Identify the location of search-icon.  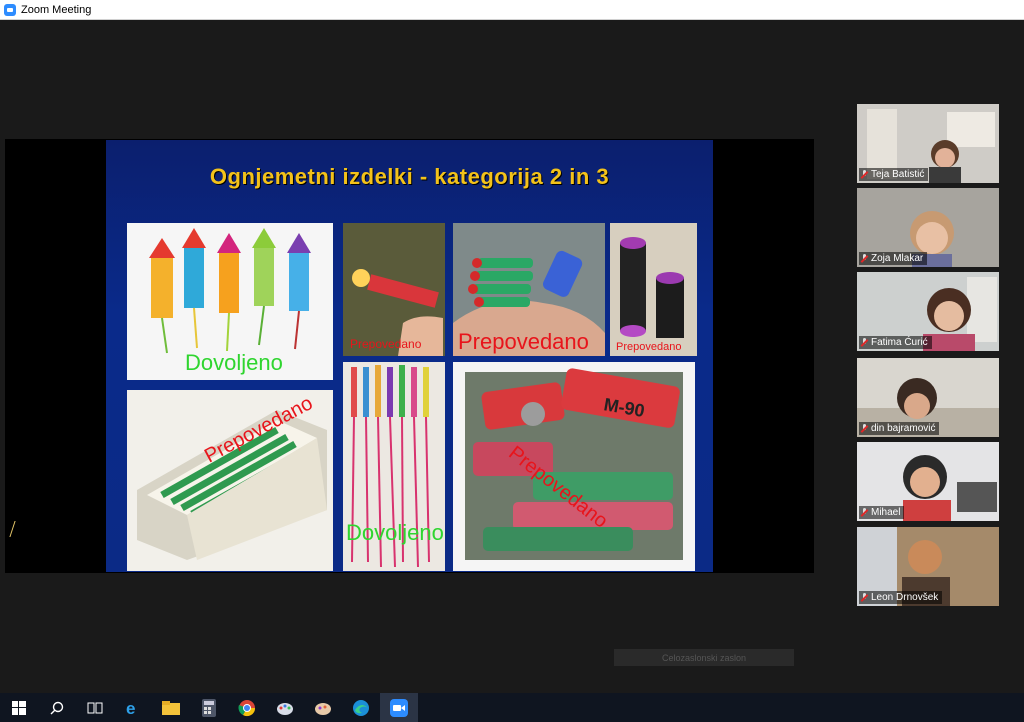
(57, 707).